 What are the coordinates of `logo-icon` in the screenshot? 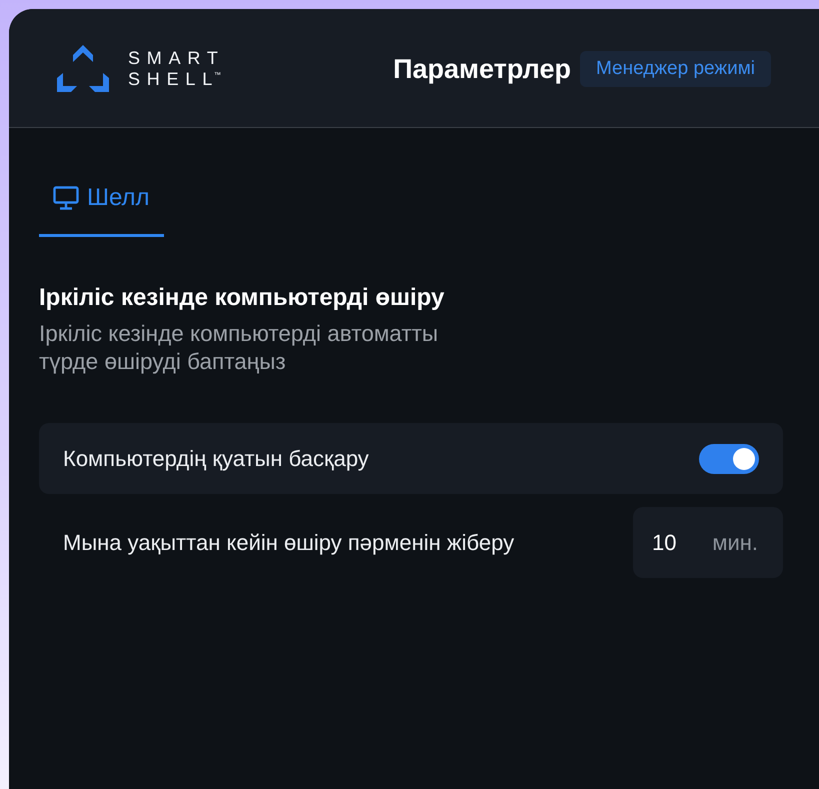 It's located at (83, 69).